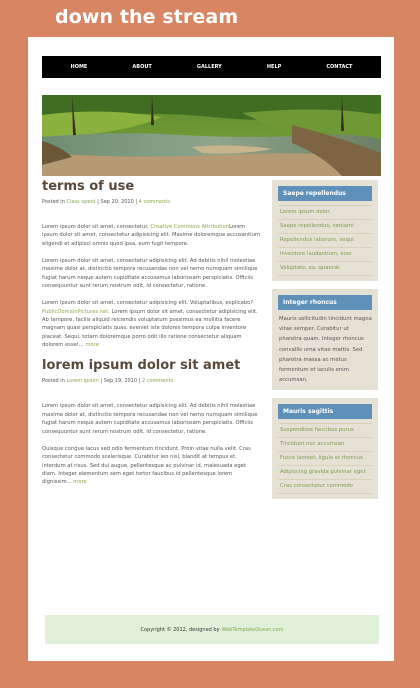  I want to click on widget-link: Fusce laoreet, ligula et rhoncus, so click(325, 459).